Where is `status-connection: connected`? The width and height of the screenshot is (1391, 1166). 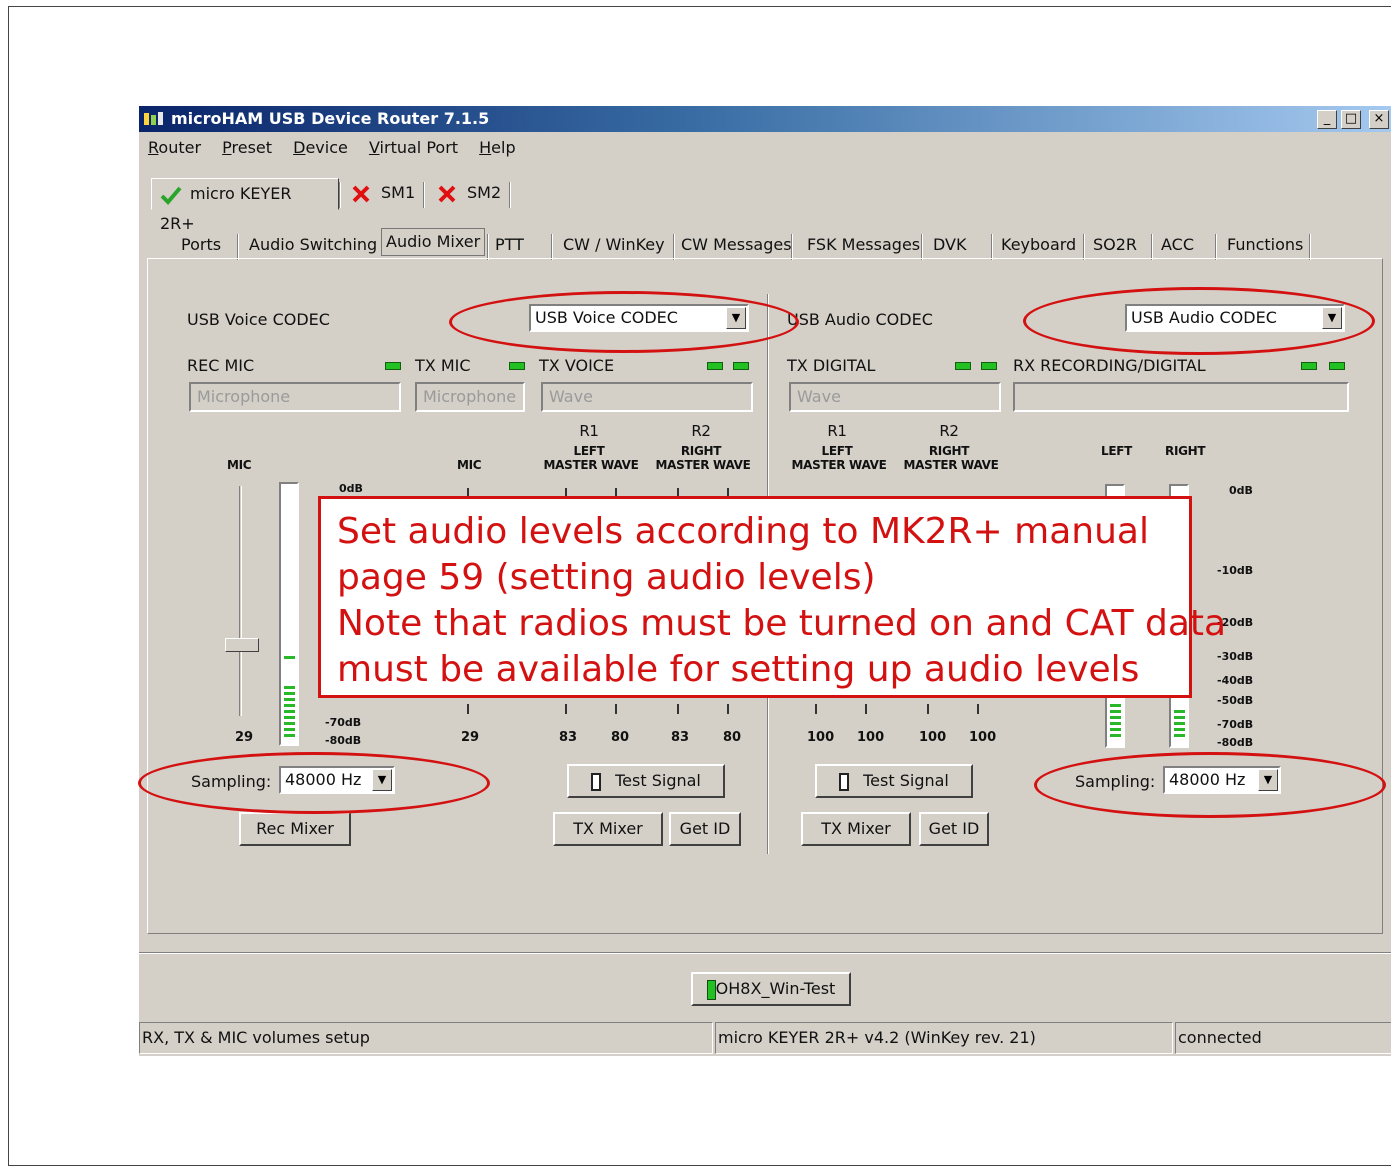
status-connection: connected is located at coordinates (1283, 1038).